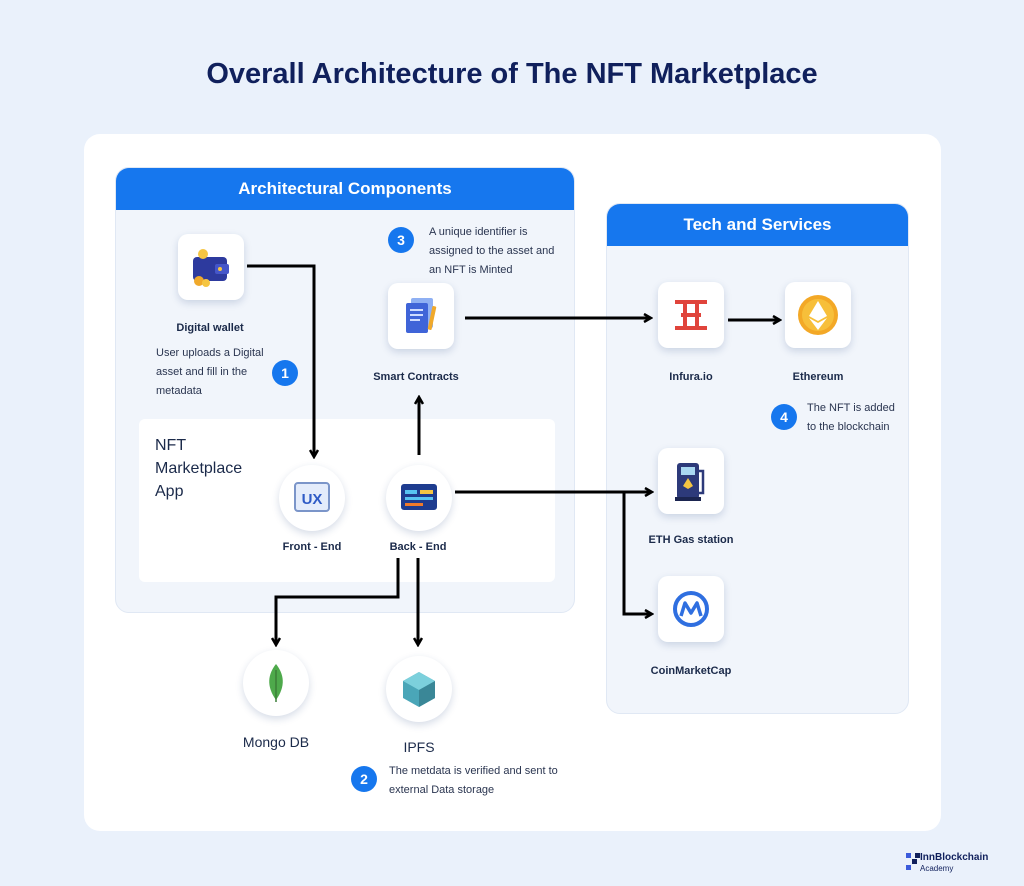  What do you see at coordinates (784, 417) in the screenshot?
I see `step-4-badge: 4` at bounding box center [784, 417].